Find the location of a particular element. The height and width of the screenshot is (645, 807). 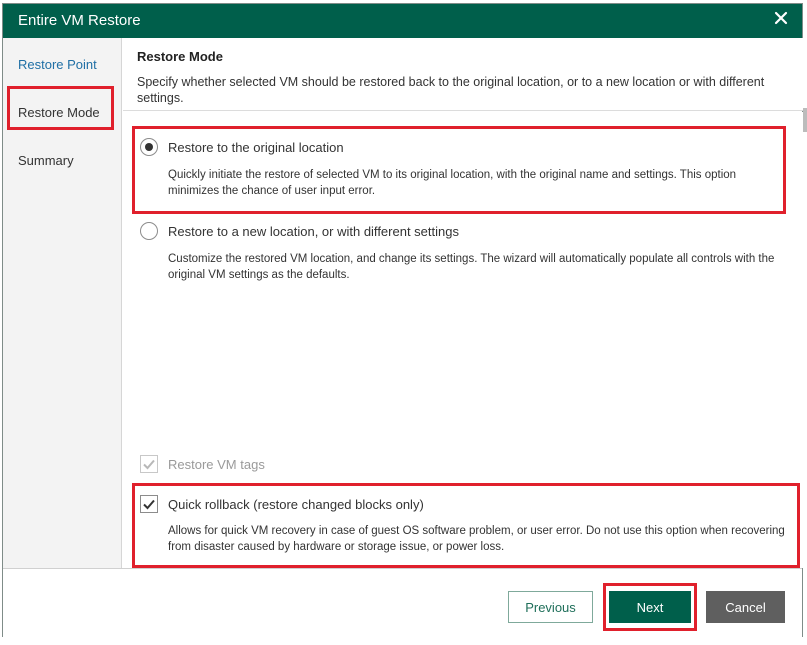

wizard-footer: Previous Next Cancel is located at coordinates (402, 603).